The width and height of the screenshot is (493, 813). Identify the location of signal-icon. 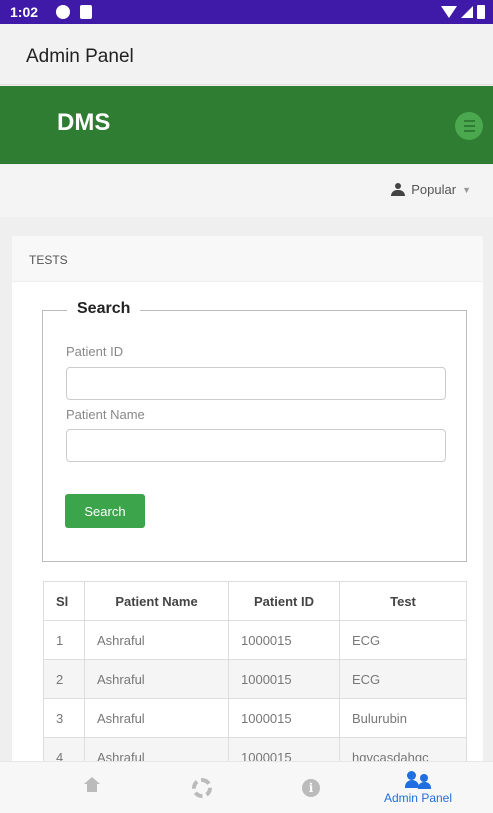
(467, 12).